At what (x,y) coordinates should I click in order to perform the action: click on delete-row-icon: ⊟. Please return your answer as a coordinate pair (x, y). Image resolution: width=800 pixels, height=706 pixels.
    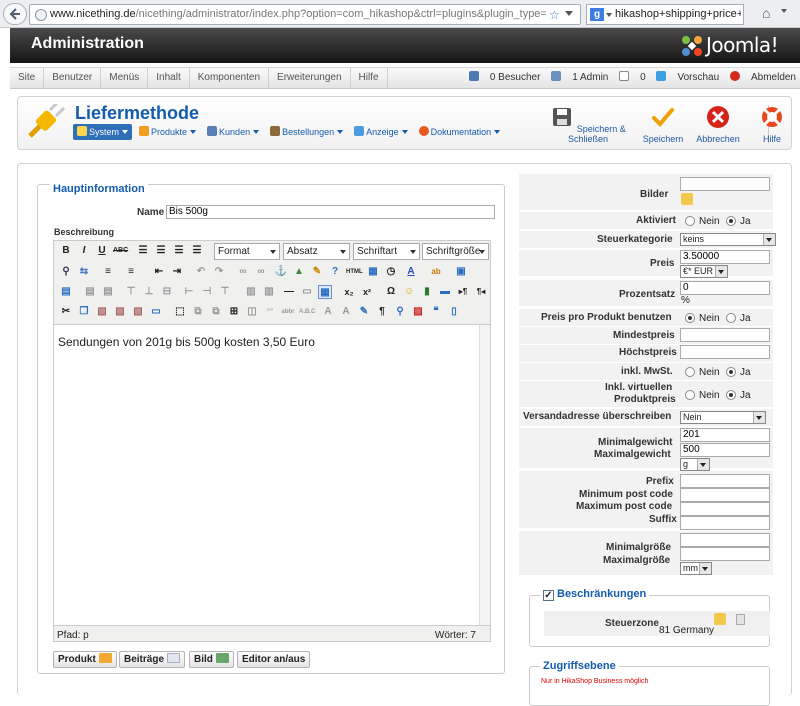
    Looking at the image, I should click on (167, 292).